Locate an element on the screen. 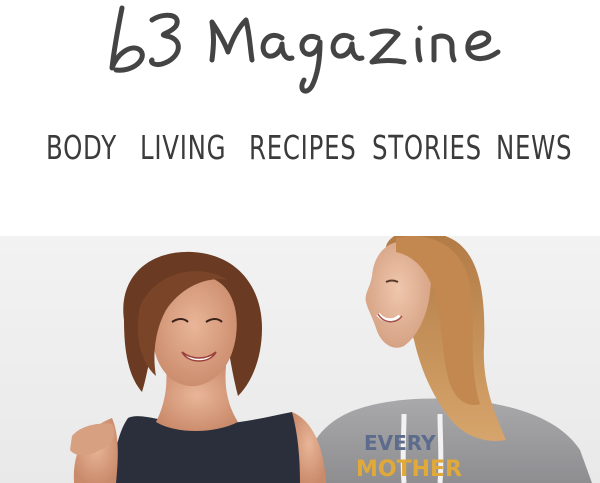 This screenshot has width=600, height=483. main-nav: BODY LIVING RECIPES STORIES NEWS is located at coordinates (300, 148).